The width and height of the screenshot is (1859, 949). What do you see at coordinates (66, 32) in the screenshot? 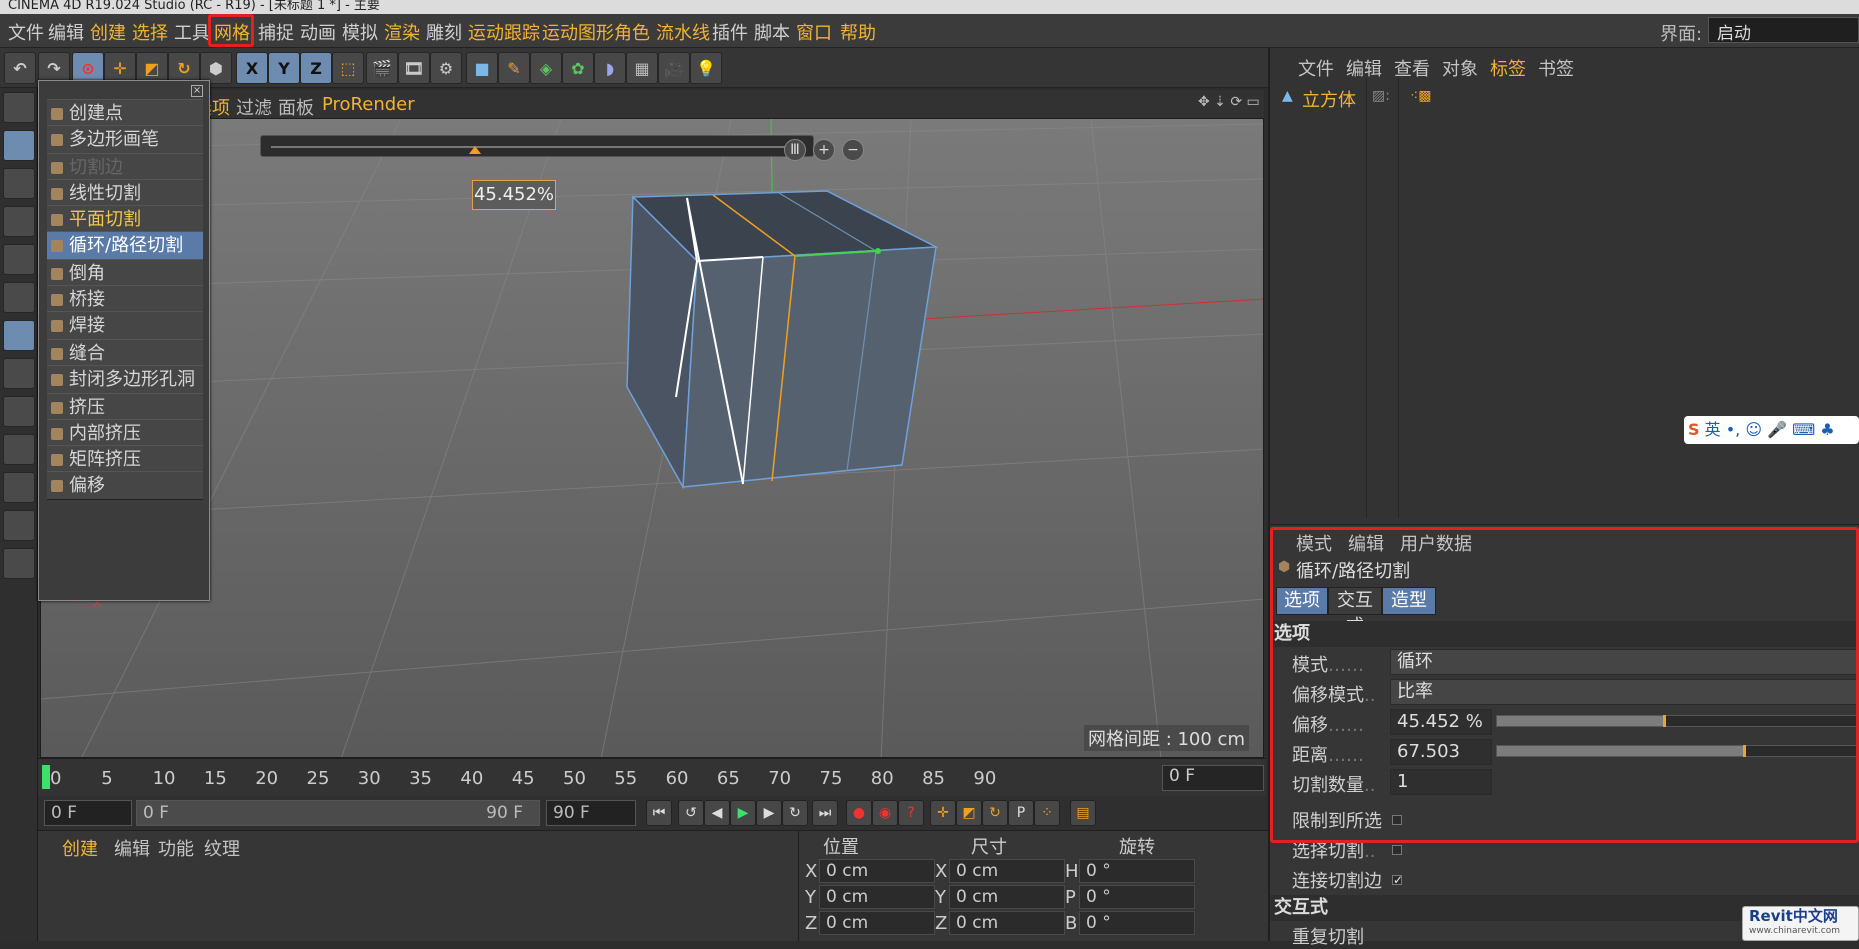
I see `menu-edit: 编辑` at bounding box center [66, 32].